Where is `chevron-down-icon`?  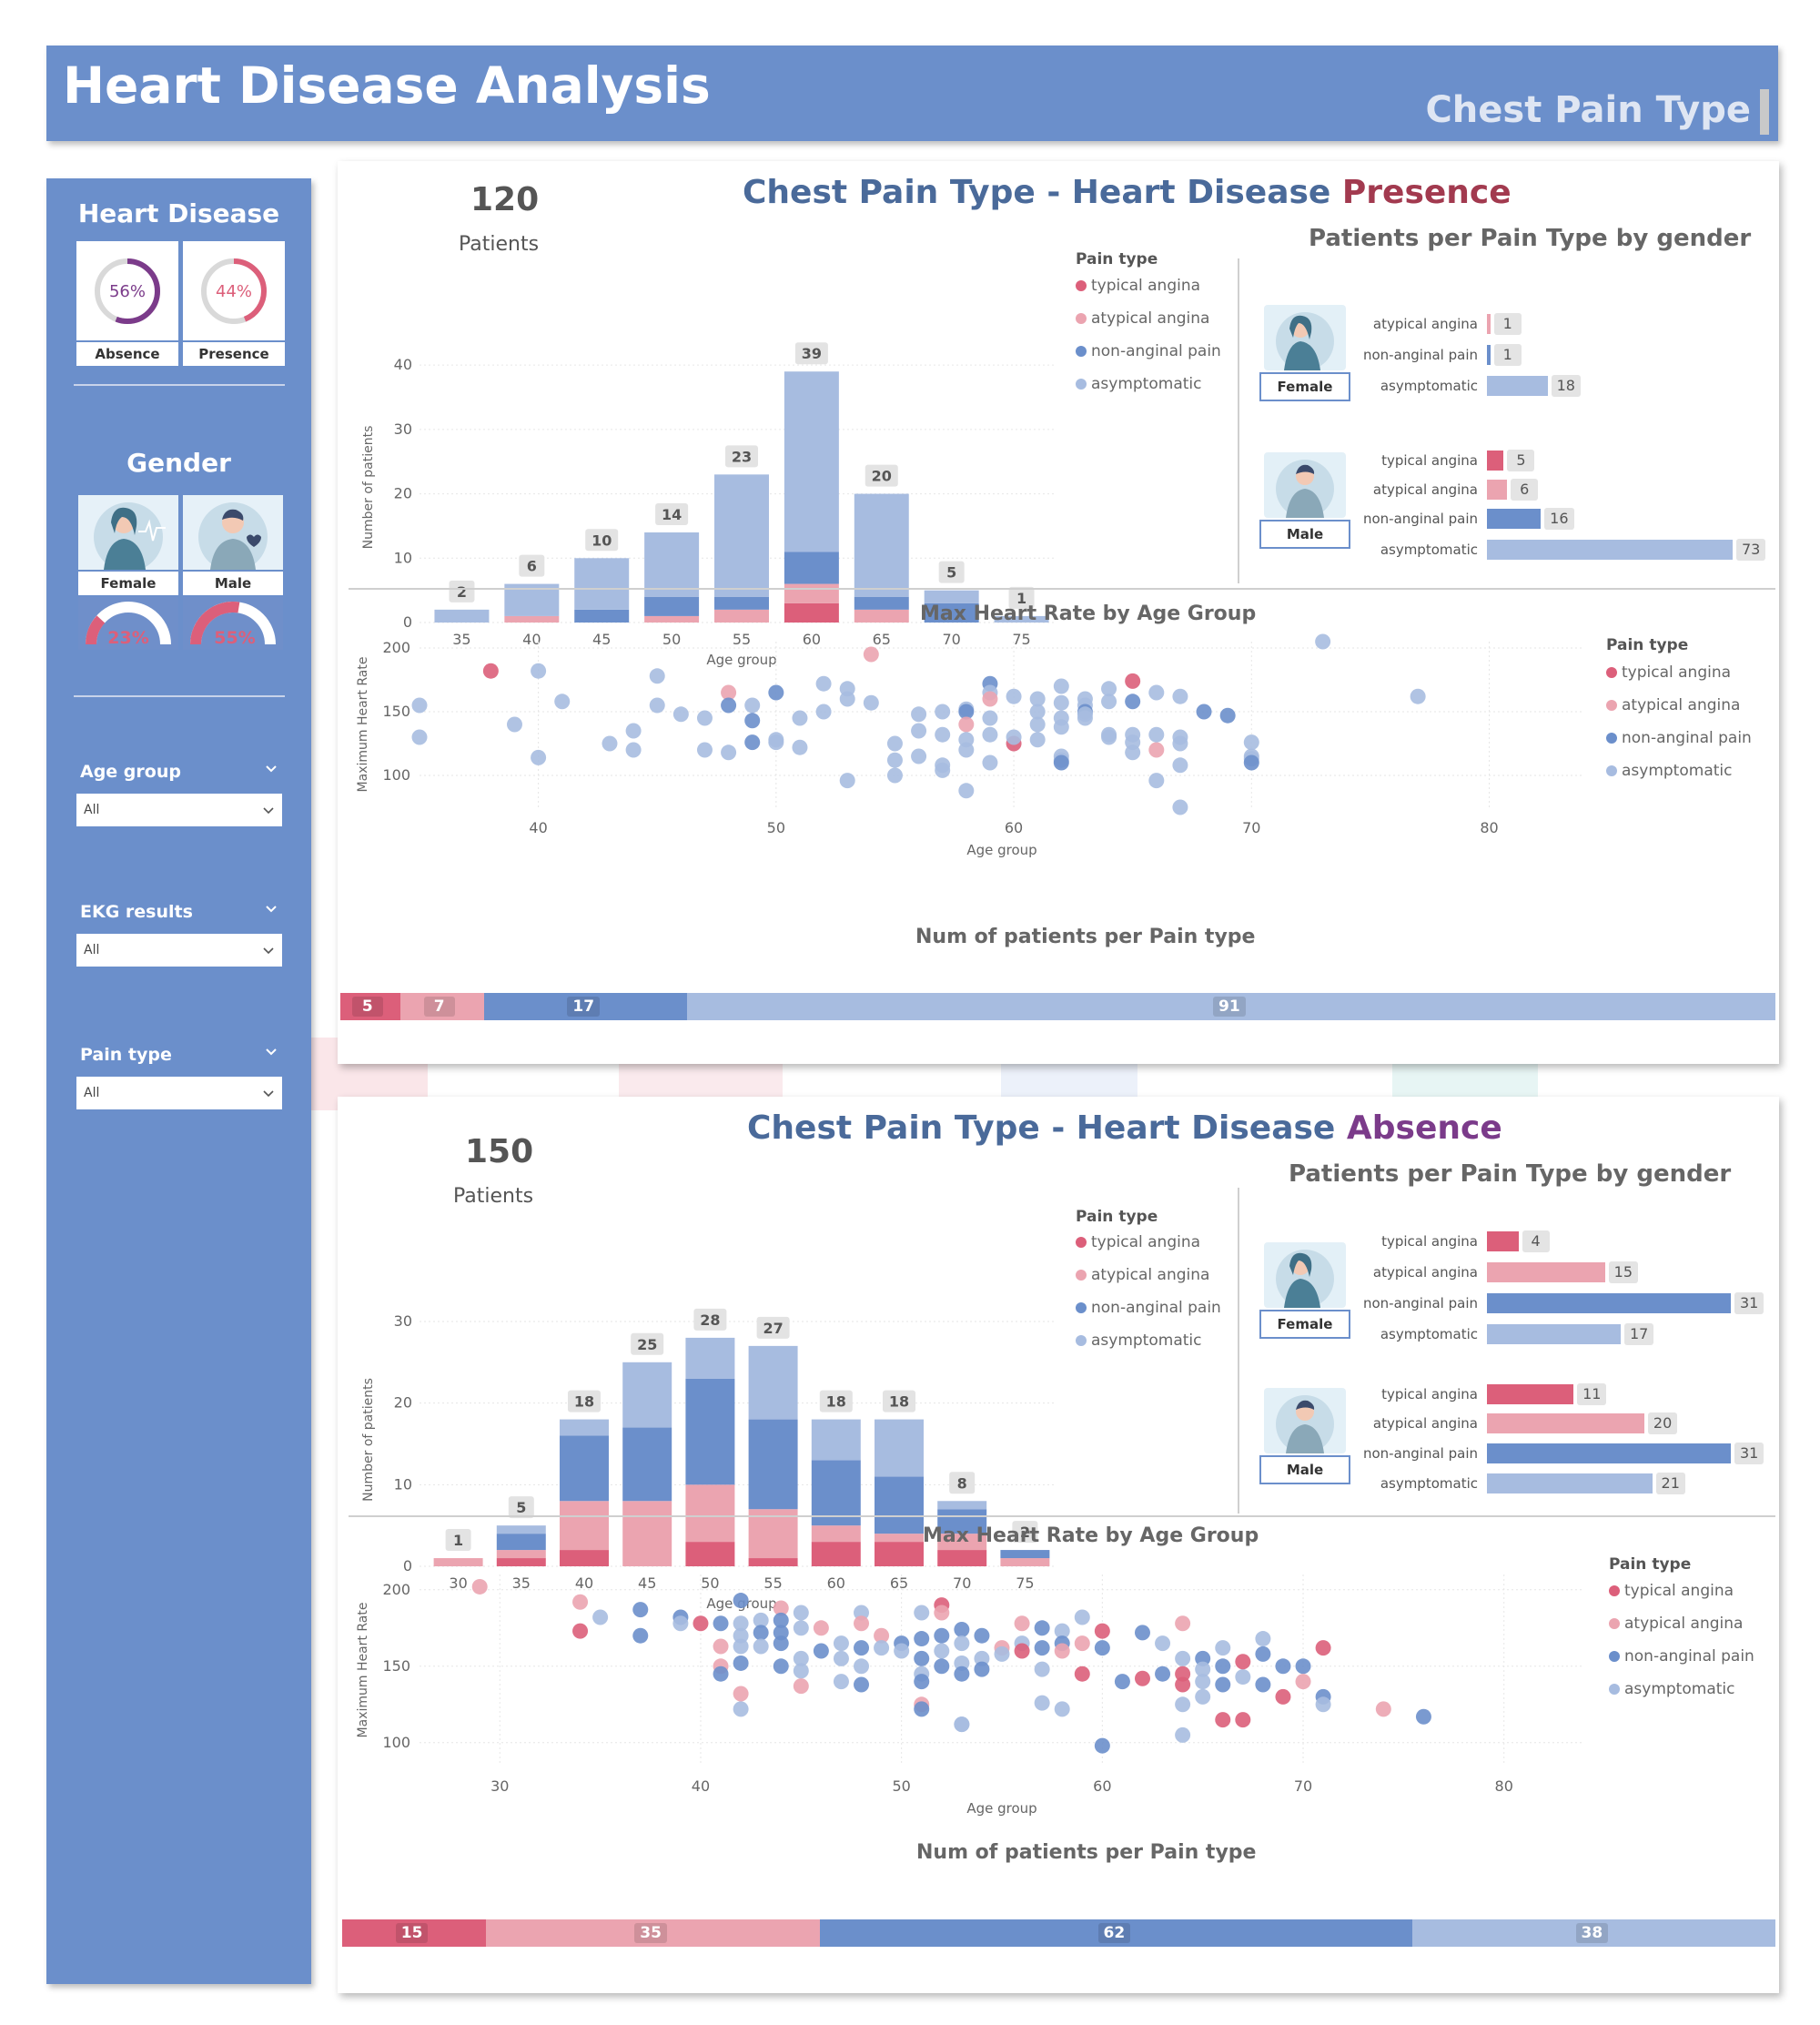 chevron-down-icon is located at coordinates (271, 769).